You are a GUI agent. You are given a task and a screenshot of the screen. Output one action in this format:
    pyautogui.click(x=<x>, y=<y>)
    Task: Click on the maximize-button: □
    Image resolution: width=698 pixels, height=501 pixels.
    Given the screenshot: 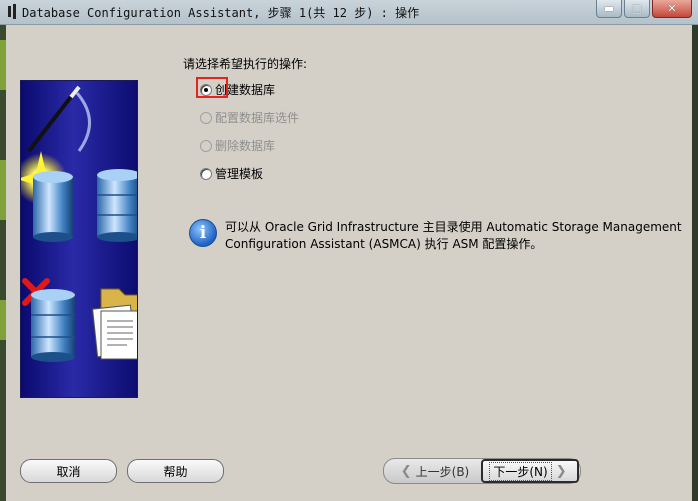 What is the action you would take?
    pyautogui.click(x=637, y=9)
    